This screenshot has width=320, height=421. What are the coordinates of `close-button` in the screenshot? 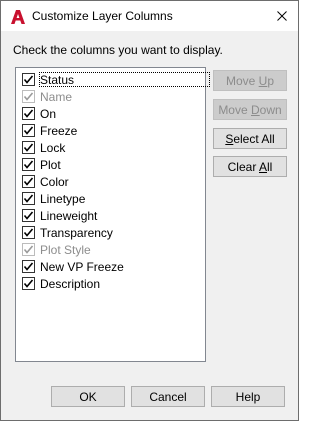 It's located at (281, 16).